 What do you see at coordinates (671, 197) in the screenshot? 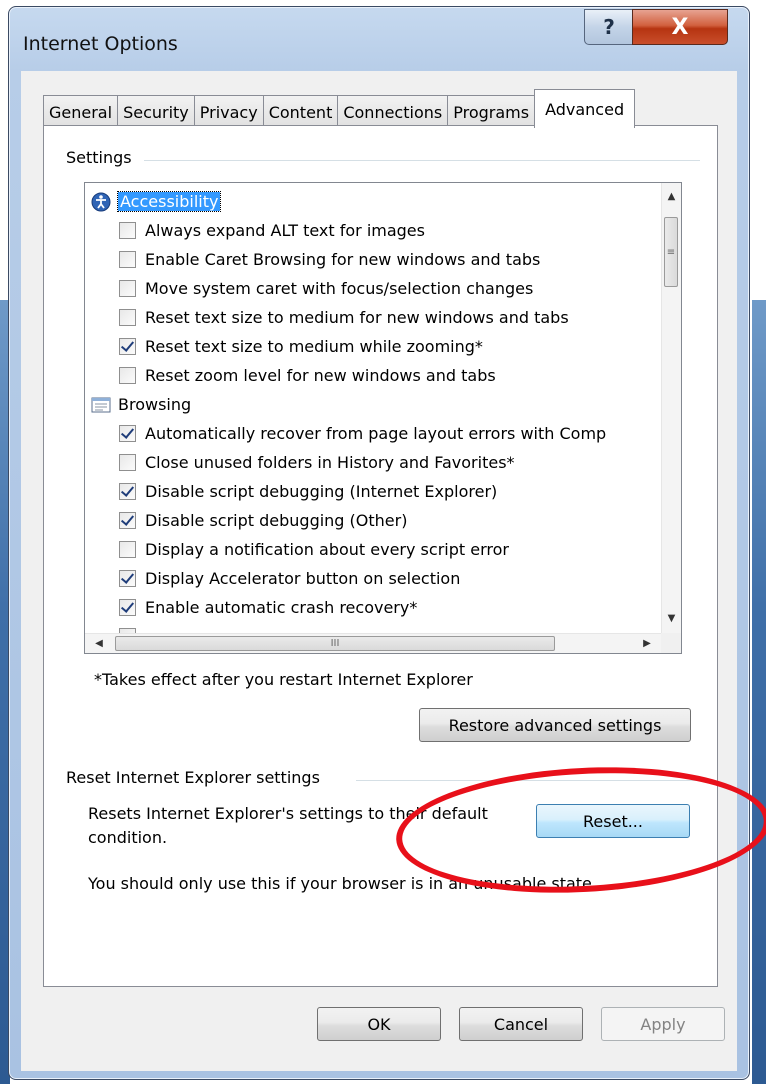
I see `scroll-up-icon: ▲` at bounding box center [671, 197].